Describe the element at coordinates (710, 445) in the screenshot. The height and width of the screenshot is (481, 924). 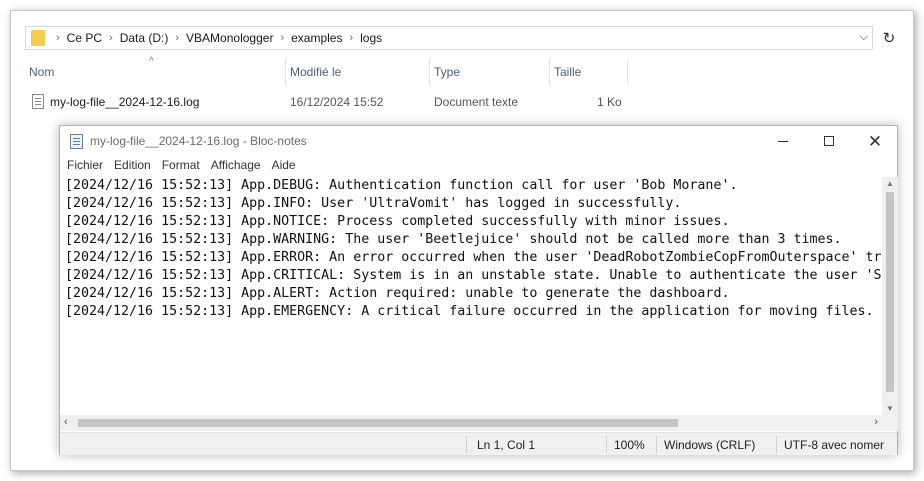
I see `status-line-ending: Windows (CRLF)` at that location.